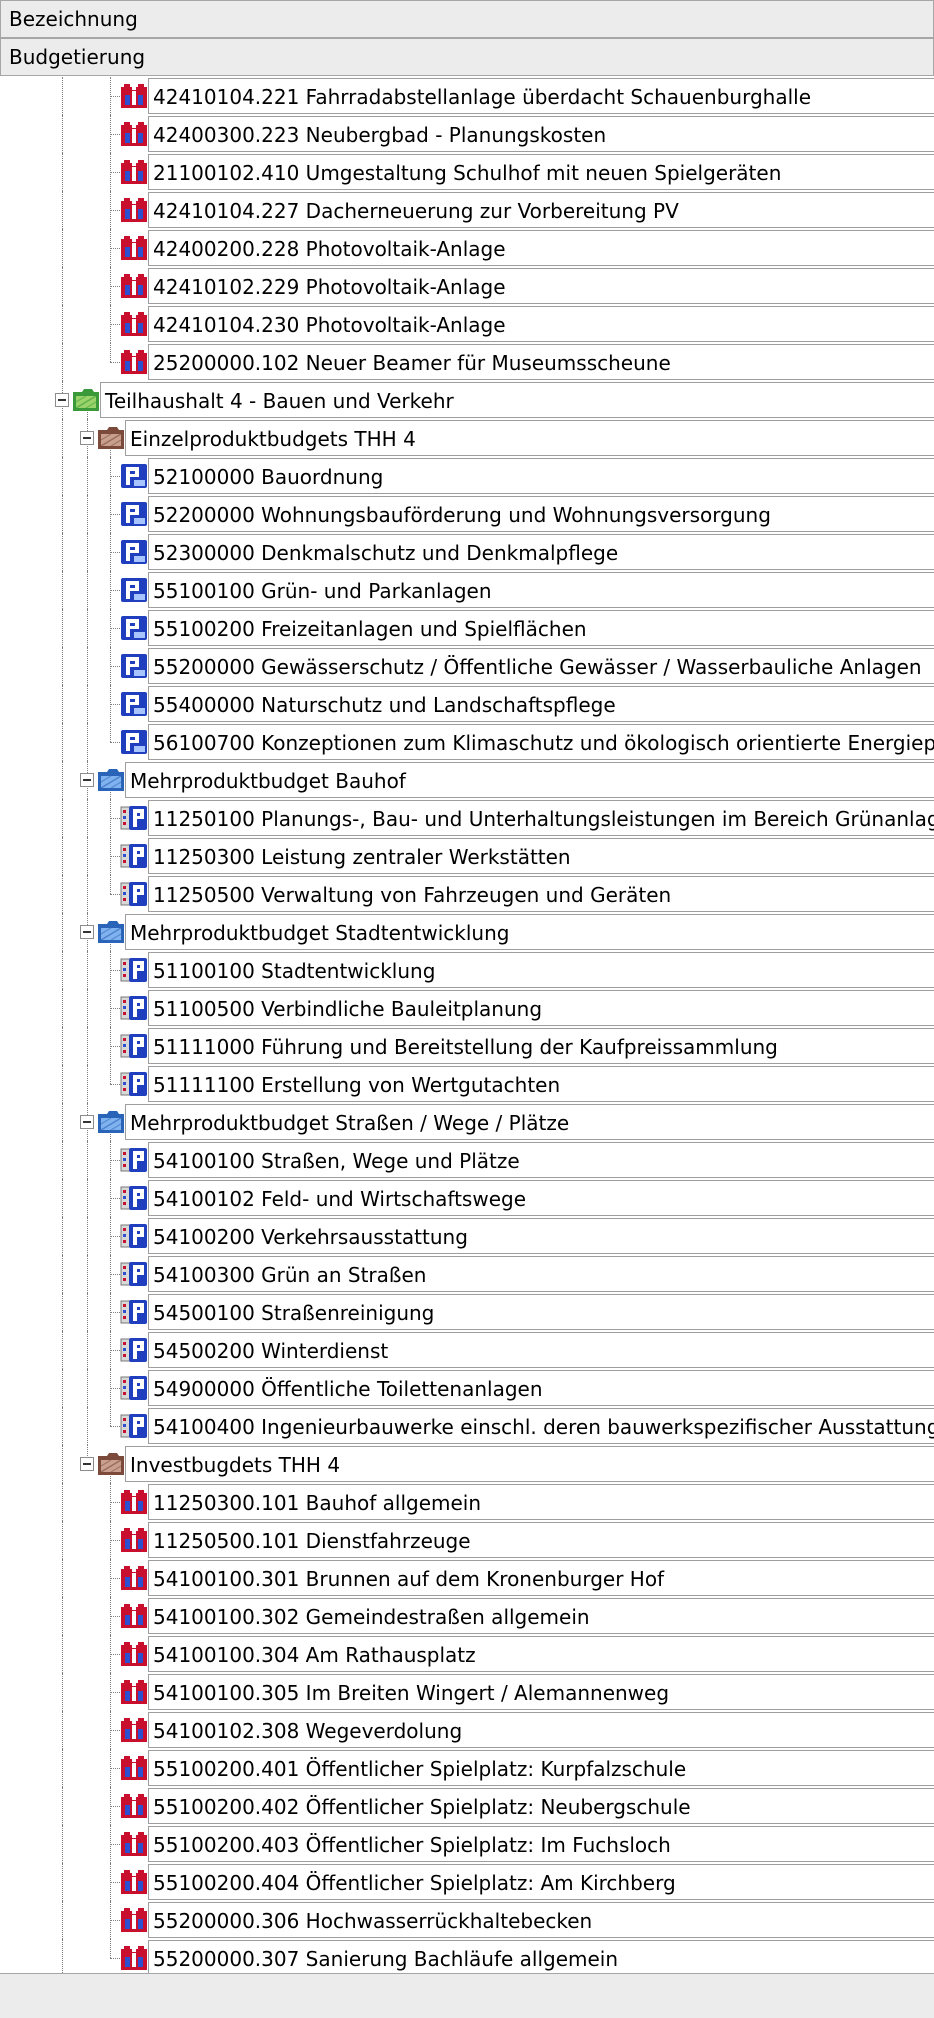  What do you see at coordinates (467, 1540) in the screenshot?
I see `tree-node: 11250500.101 Dienstfahrzeuge` at bounding box center [467, 1540].